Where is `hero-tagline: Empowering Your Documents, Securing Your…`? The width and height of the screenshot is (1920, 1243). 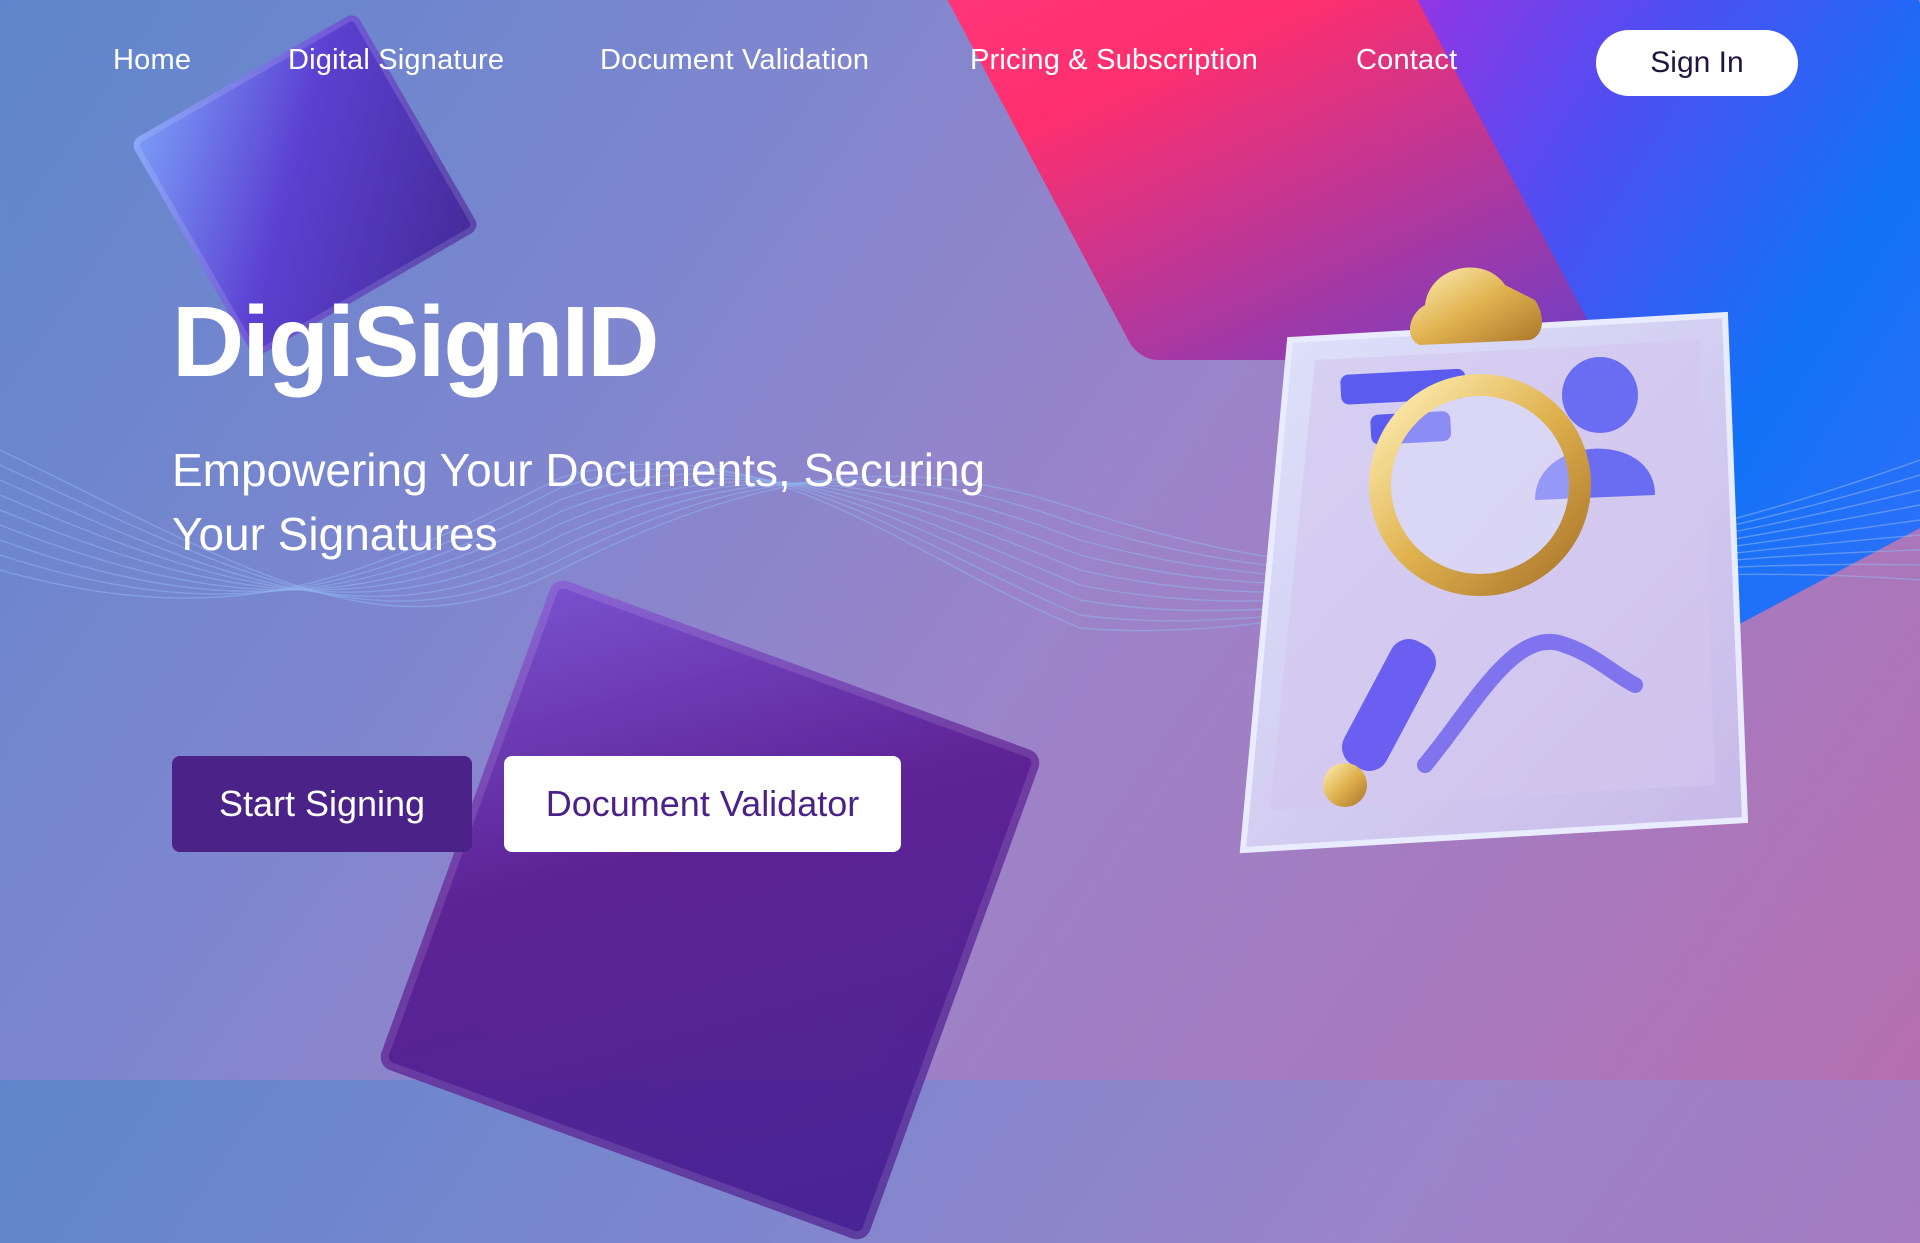 hero-tagline: Empowering Your Documents, Securing Your… is located at coordinates (579, 502).